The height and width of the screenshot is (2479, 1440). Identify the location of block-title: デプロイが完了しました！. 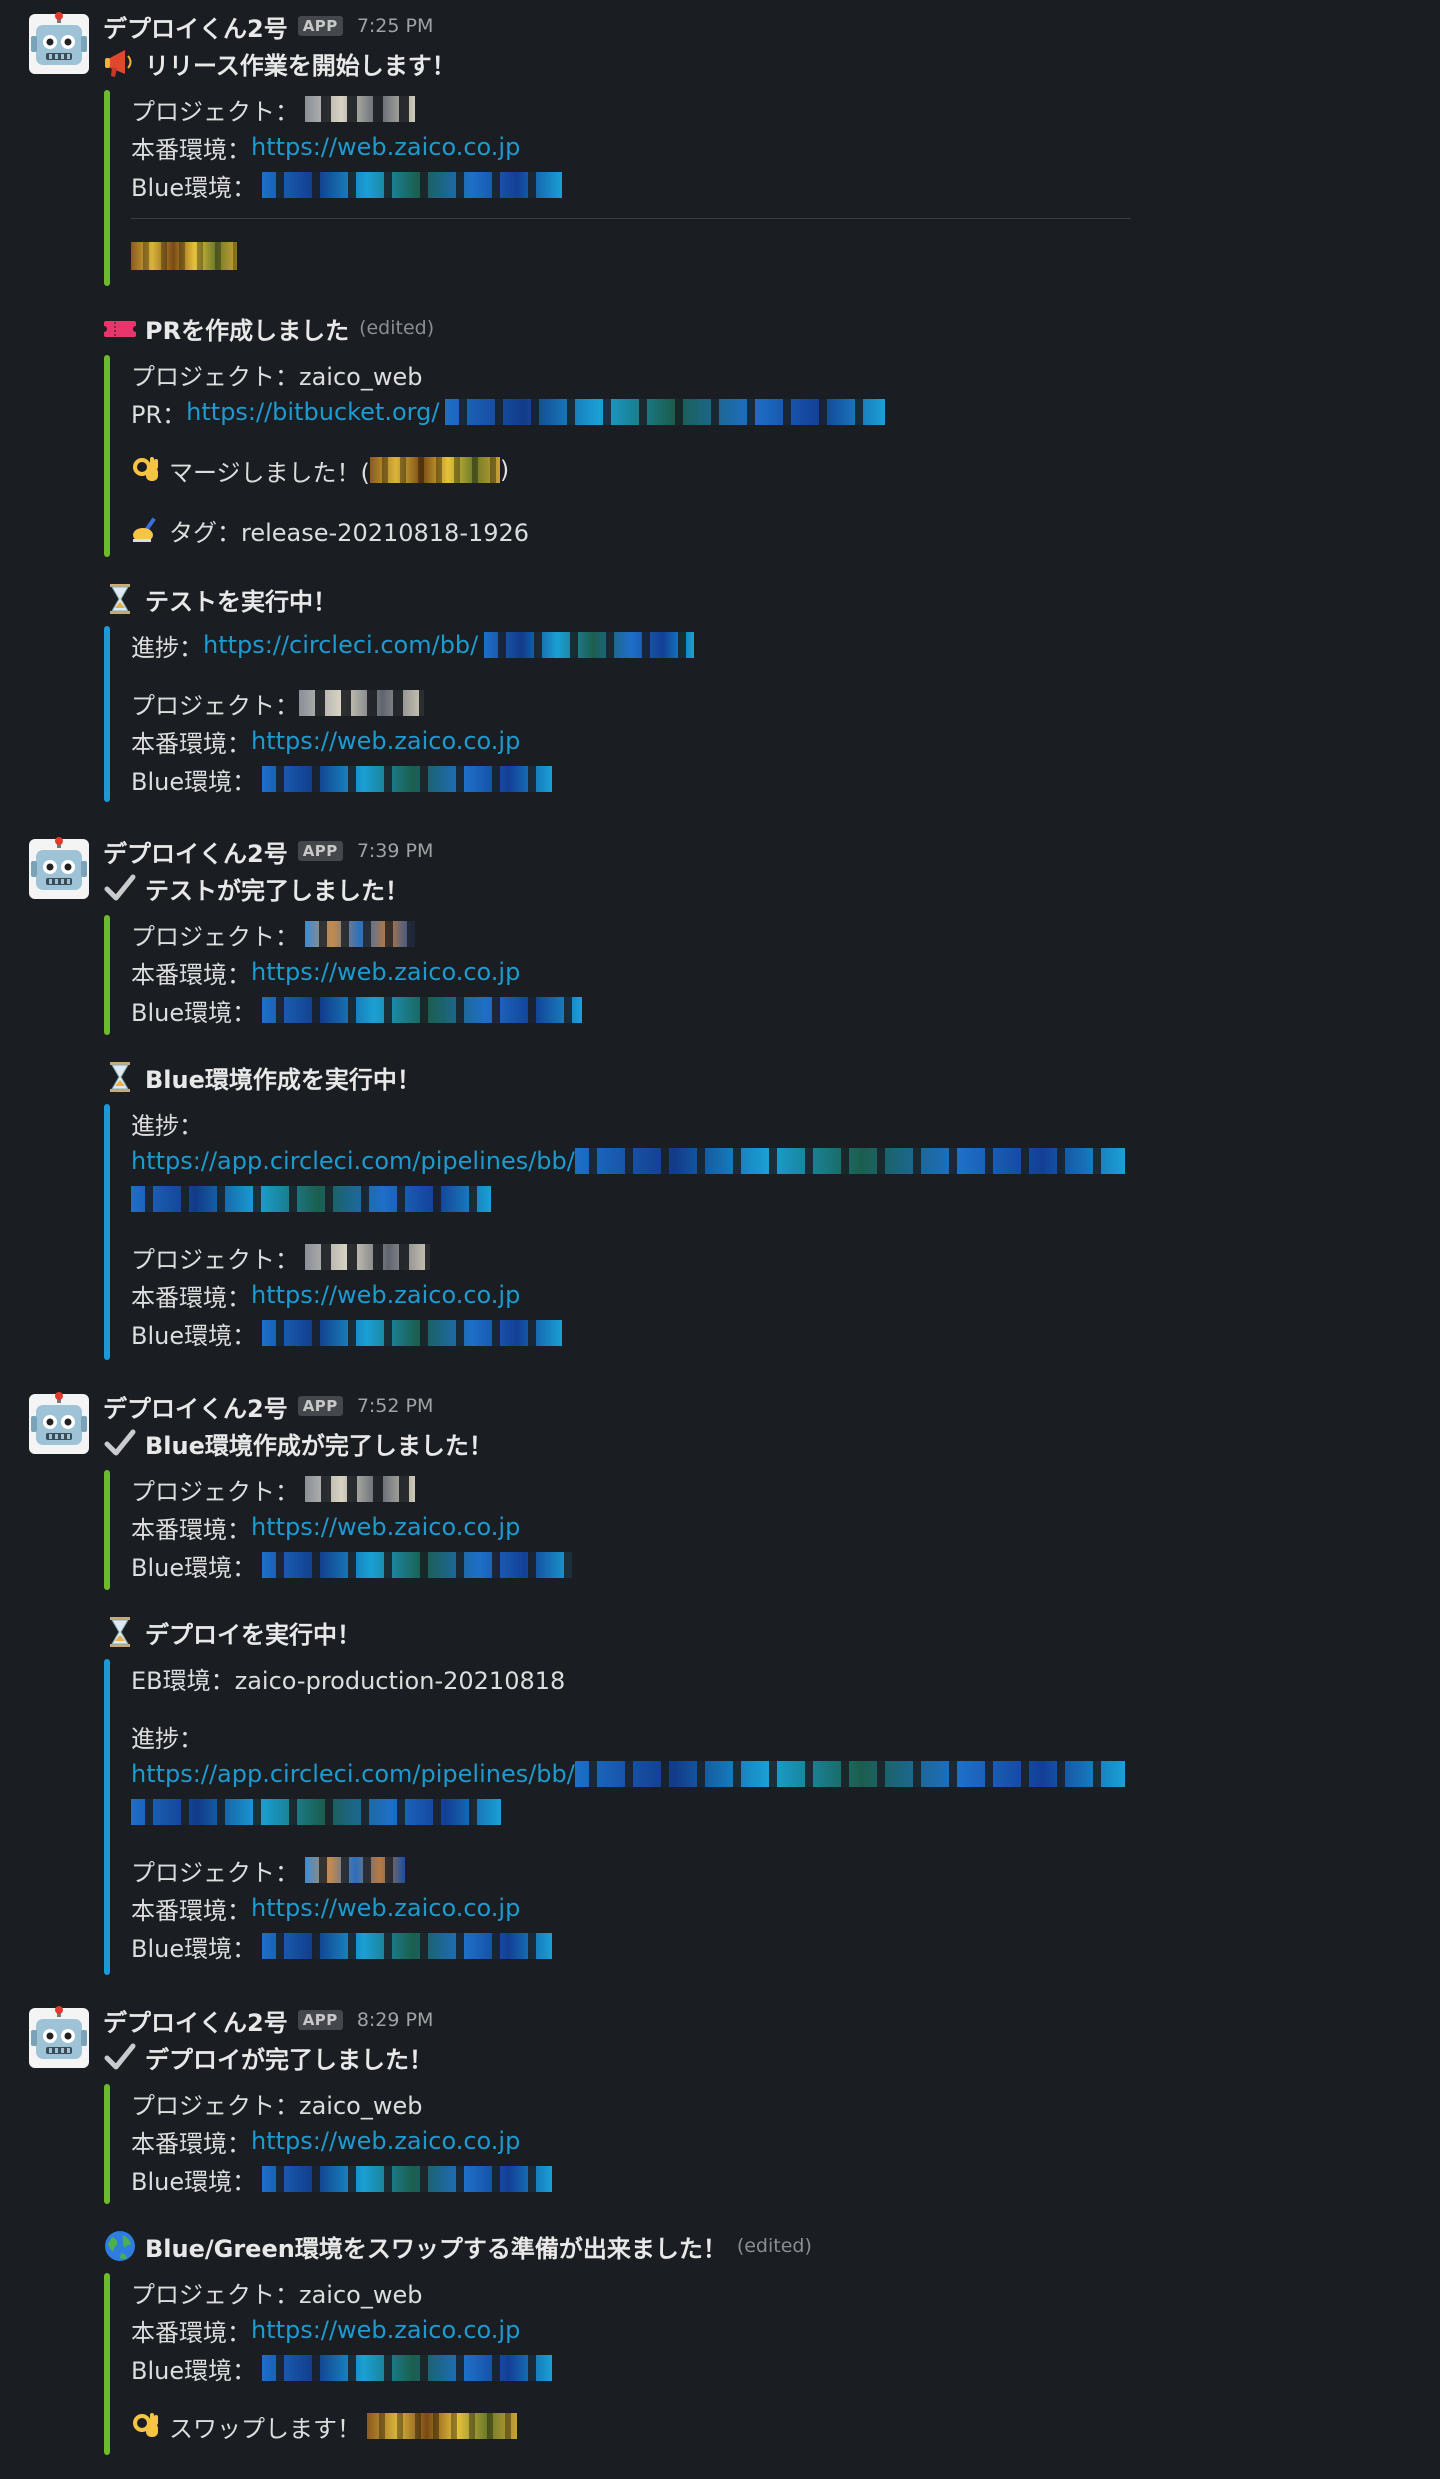
(289, 2059).